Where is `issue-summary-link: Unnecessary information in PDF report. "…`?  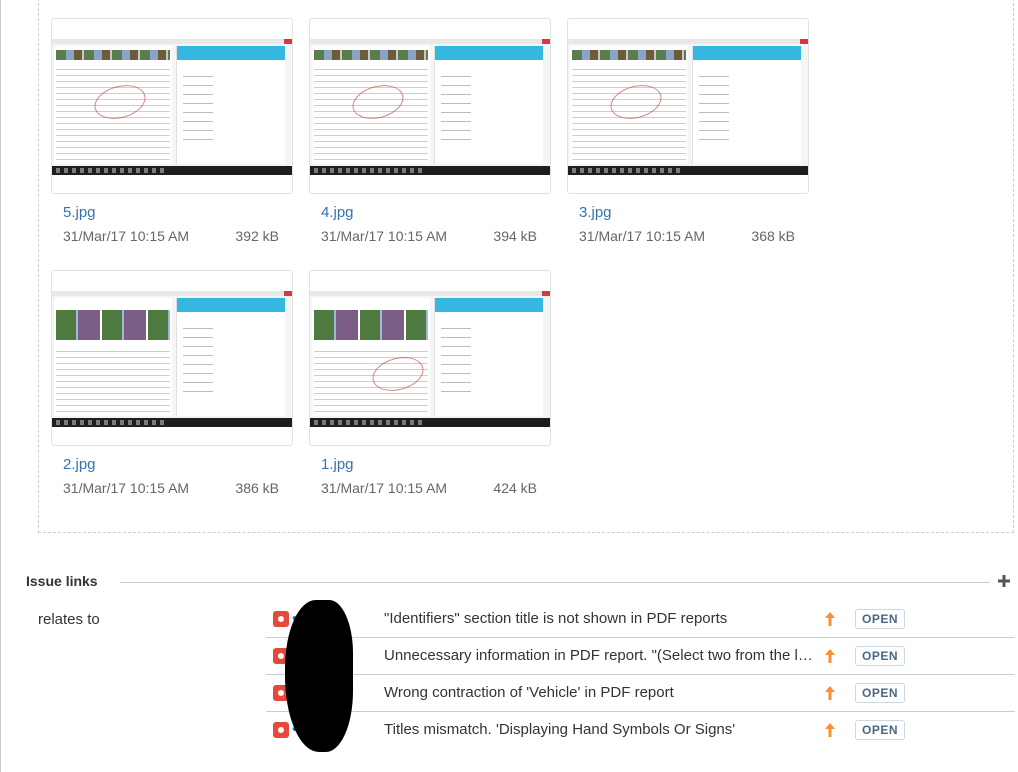
issue-summary-link: Unnecessary information in PDF report. "… is located at coordinates (600, 655).